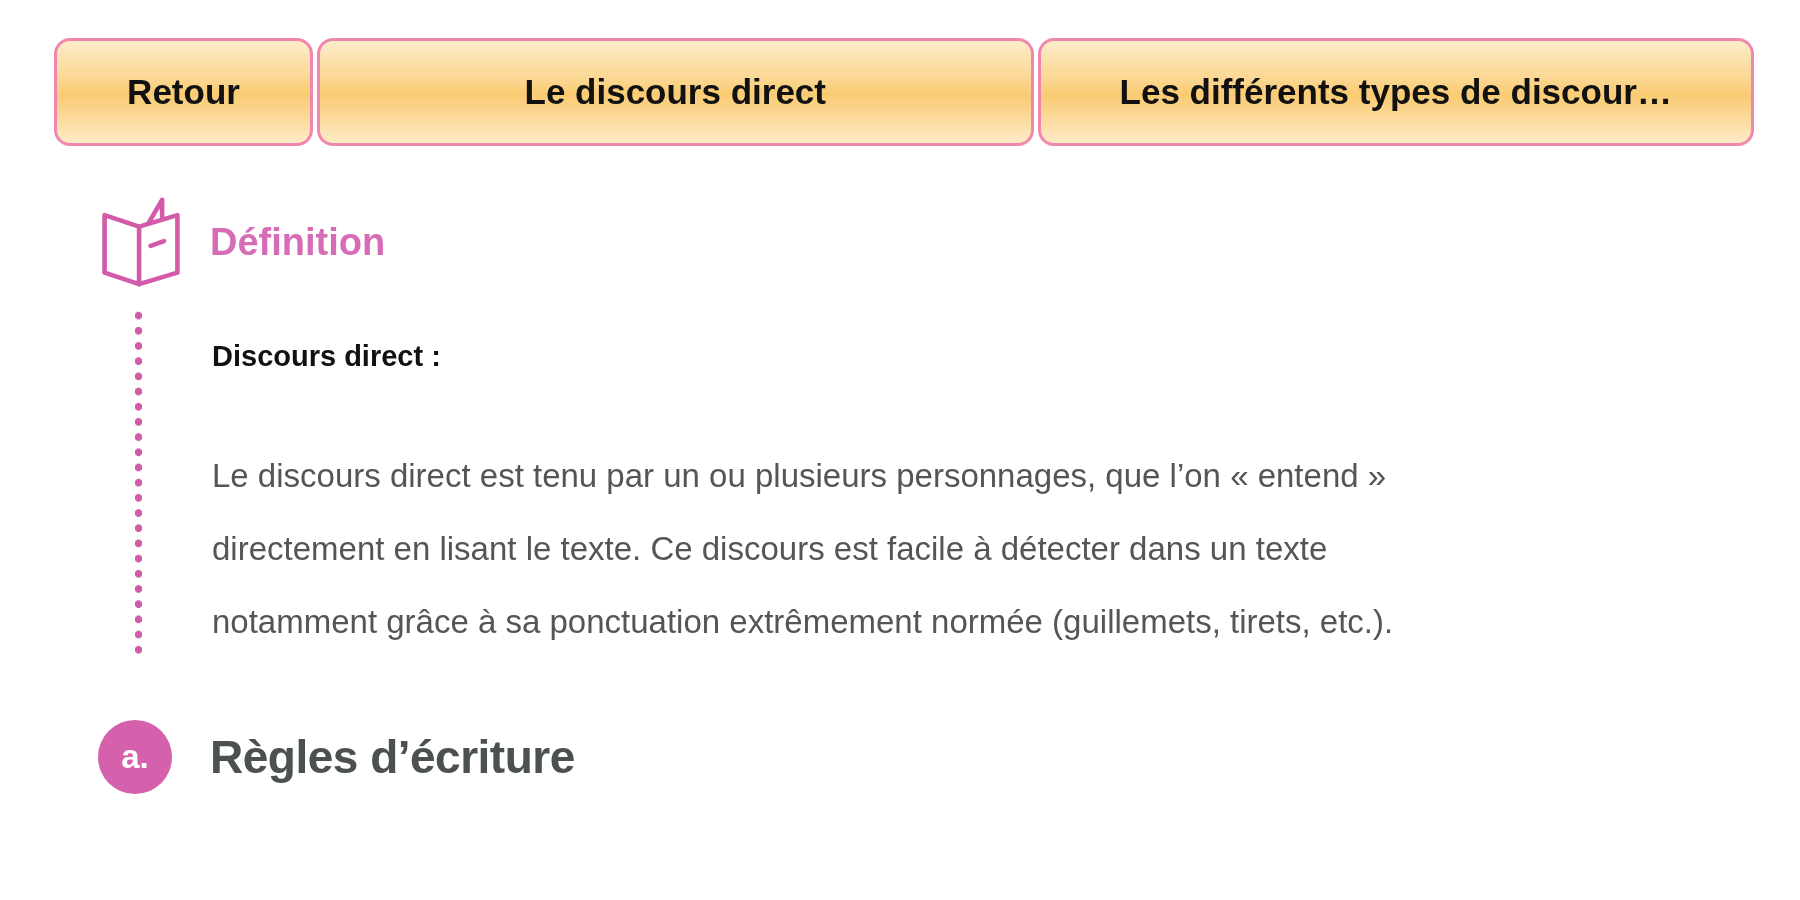 The width and height of the screenshot is (1800, 900). I want to click on nav-button: Le discours direct, so click(675, 92).